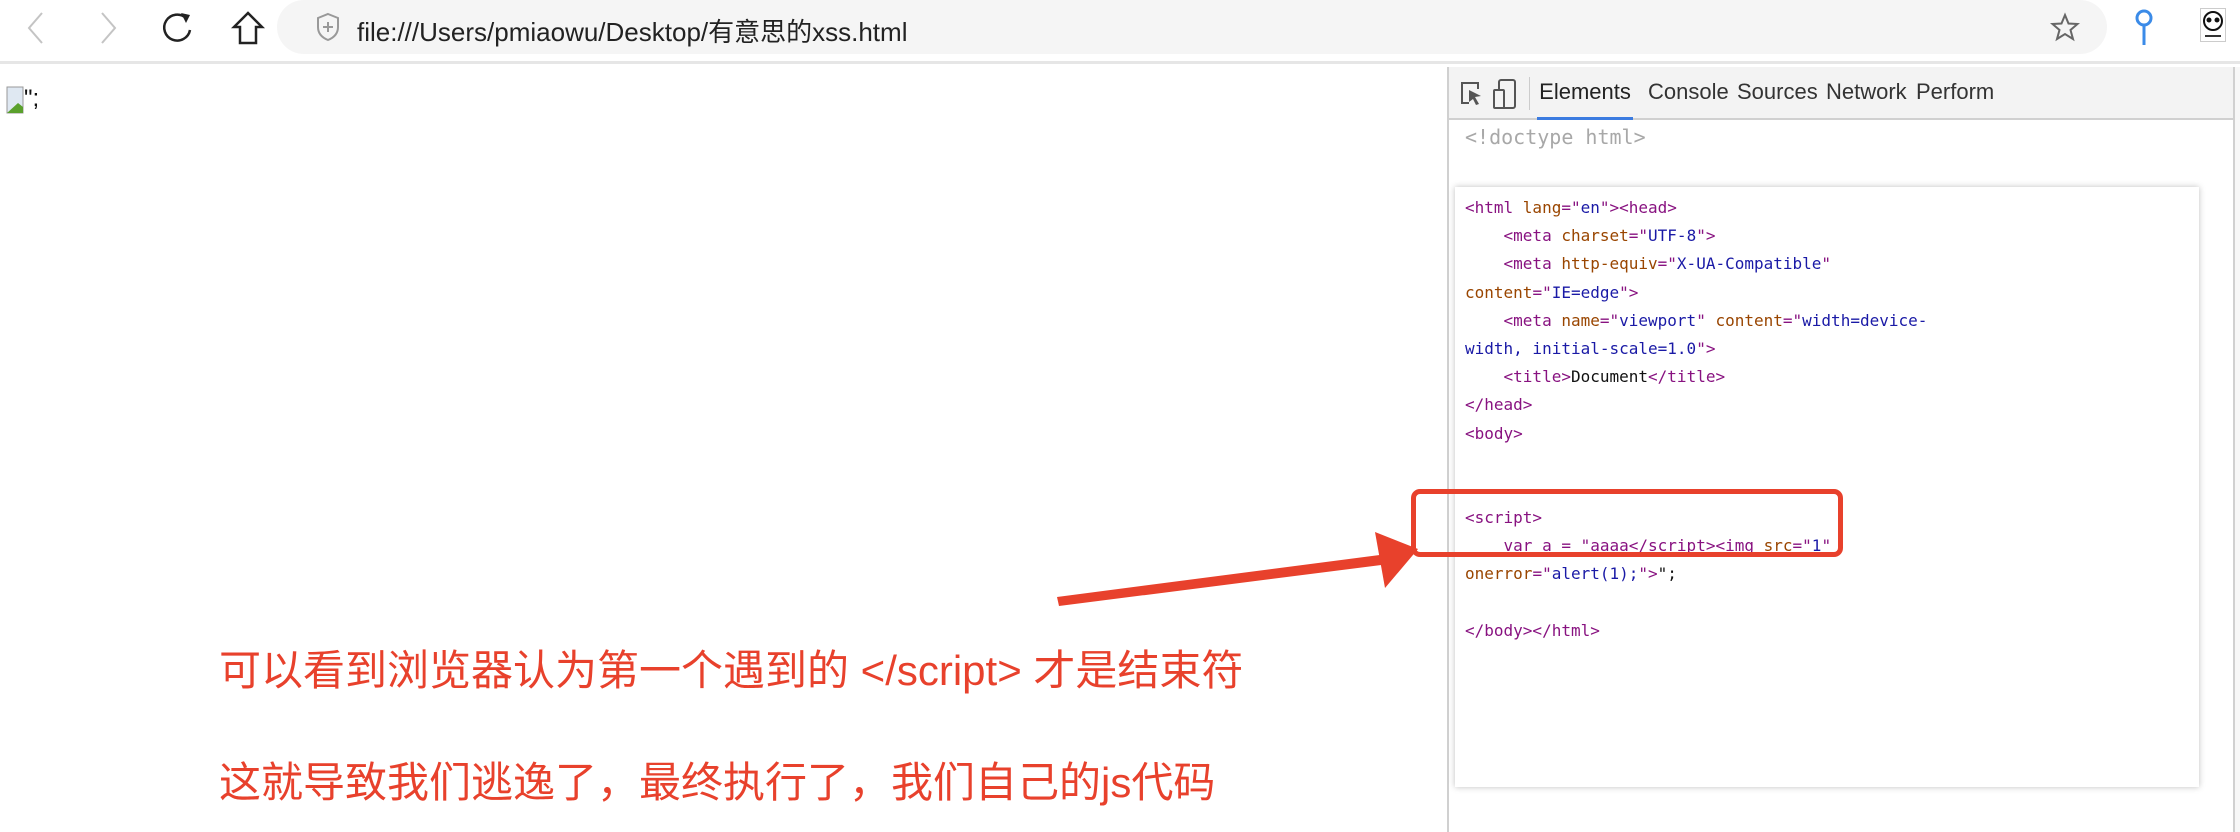 This screenshot has width=2240, height=832. I want to click on annotation-line-2: 这就导致我们逃逸了，最终执行了，我们自己的js代码, so click(717, 782).